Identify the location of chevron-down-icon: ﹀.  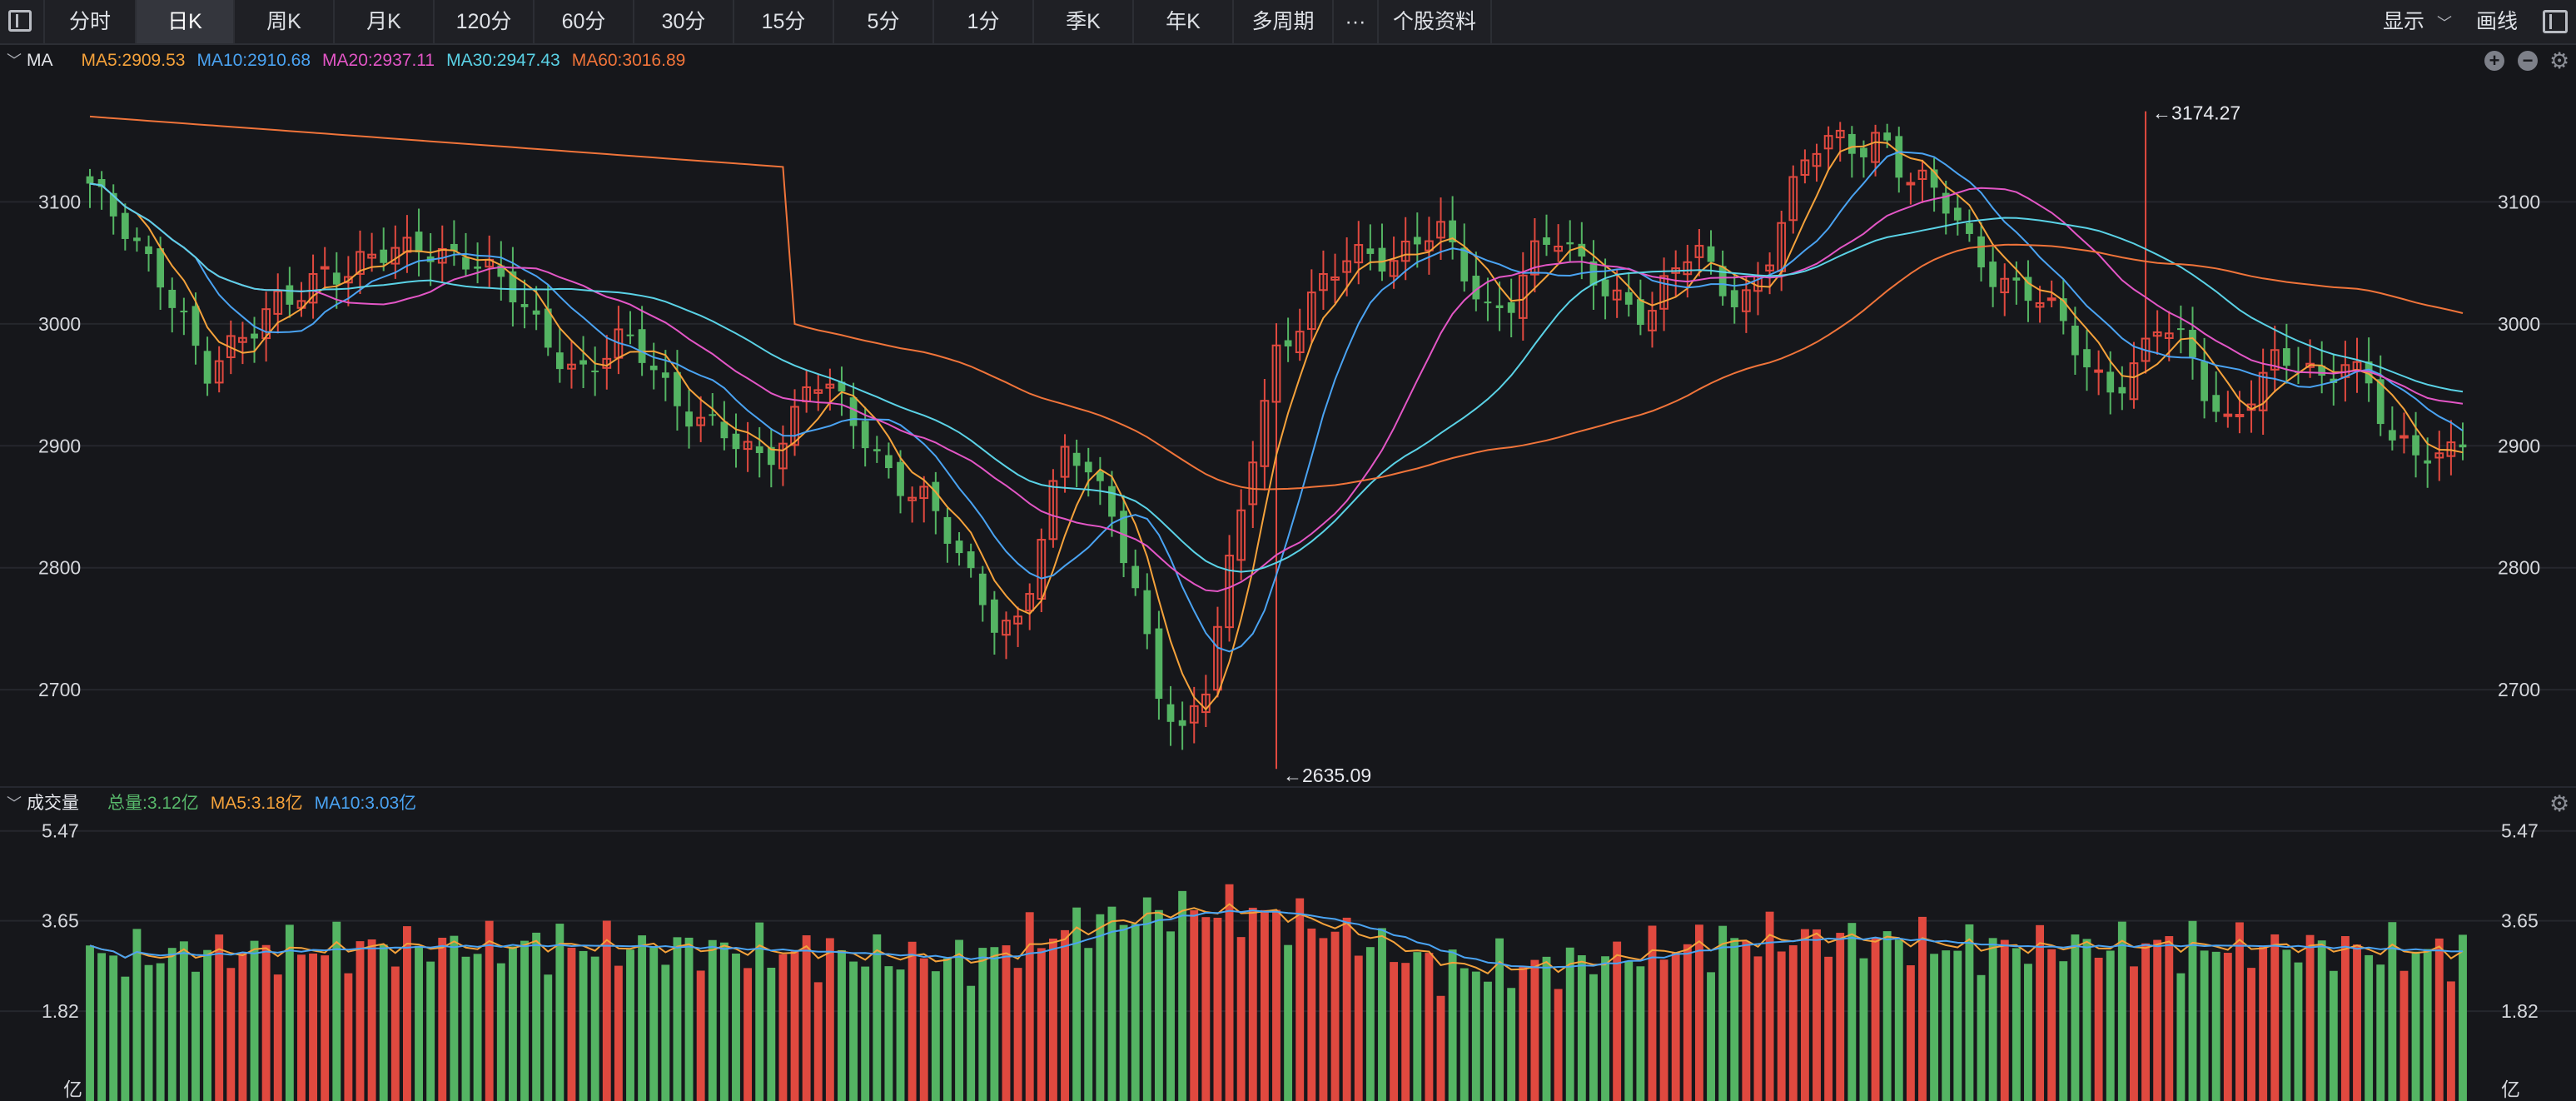
(14, 803).